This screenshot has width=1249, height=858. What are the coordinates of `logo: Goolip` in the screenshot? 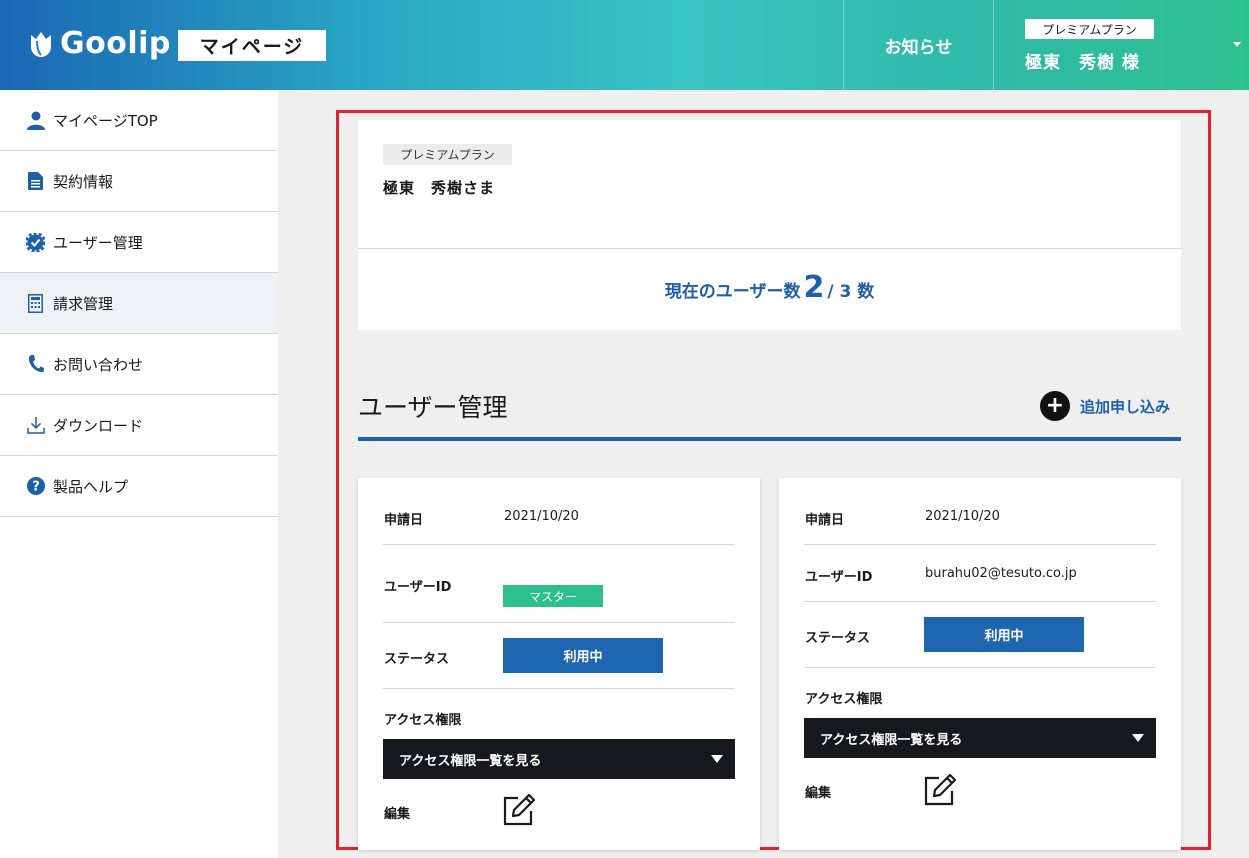 It's located at (99, 43).